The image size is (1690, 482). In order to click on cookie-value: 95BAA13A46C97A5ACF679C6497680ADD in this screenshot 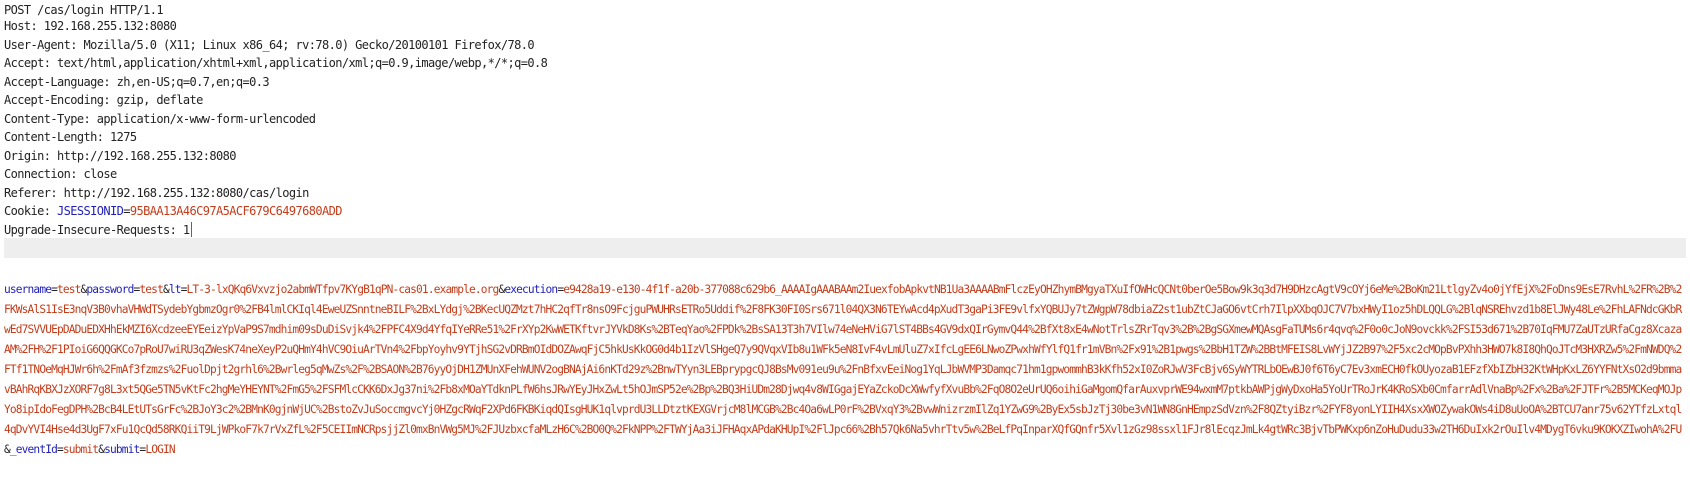, I will do `click(236, 211)`.